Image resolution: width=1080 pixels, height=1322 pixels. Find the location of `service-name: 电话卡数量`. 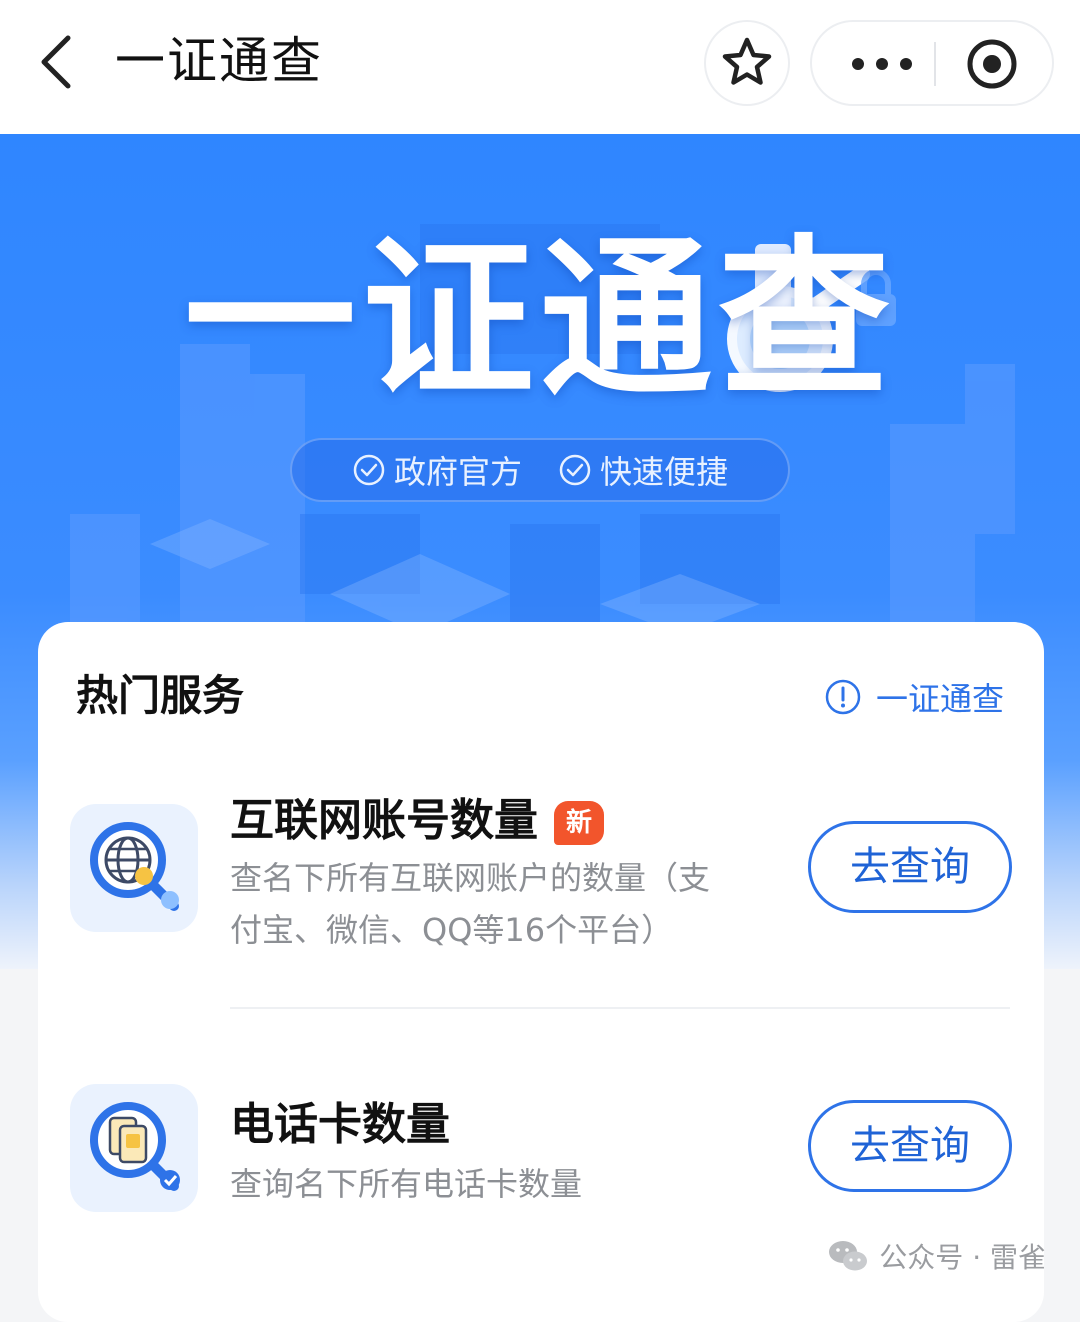

service-name: 电话卡数量 is located at coordinates (340, 1124).